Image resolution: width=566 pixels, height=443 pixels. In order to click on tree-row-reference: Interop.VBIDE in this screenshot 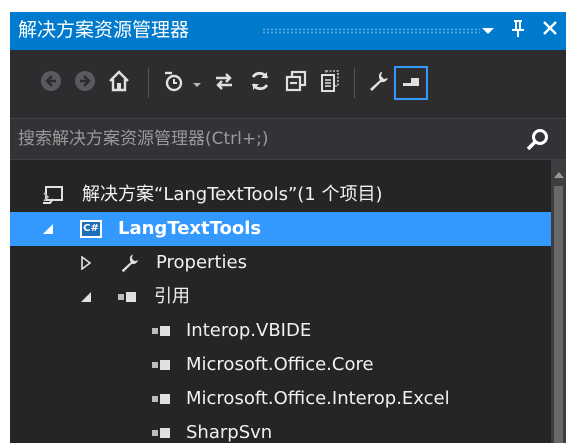, I will do `click(280, 331)`.